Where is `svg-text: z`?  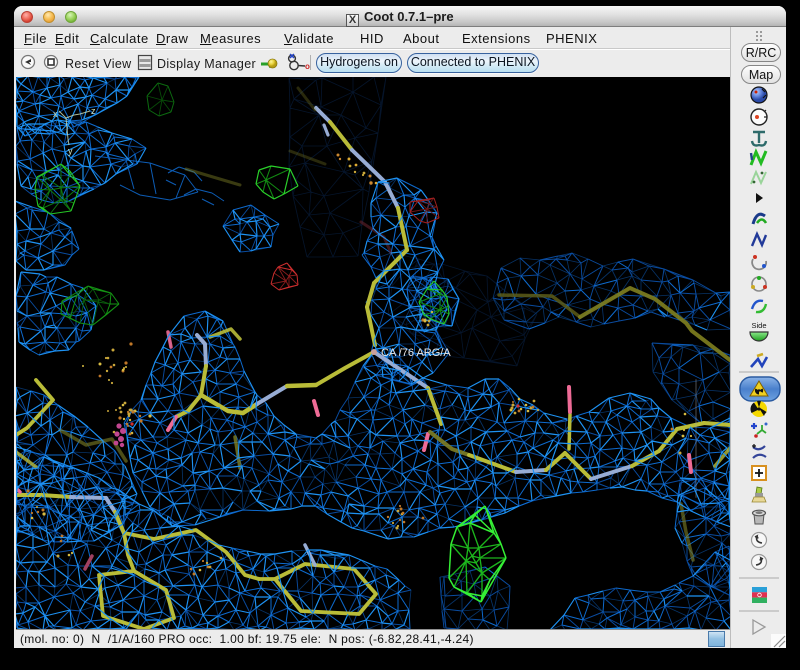
svg-text: z is located at coordinates (93, 111).